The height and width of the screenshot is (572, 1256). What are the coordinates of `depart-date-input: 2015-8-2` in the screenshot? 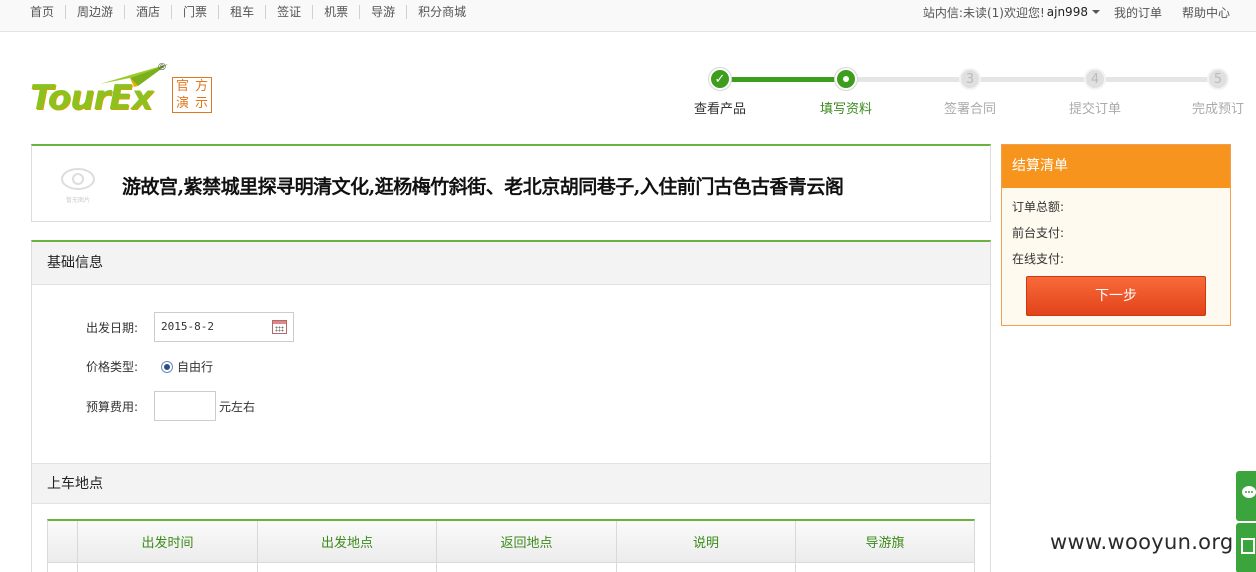 It's located at (224, 327).